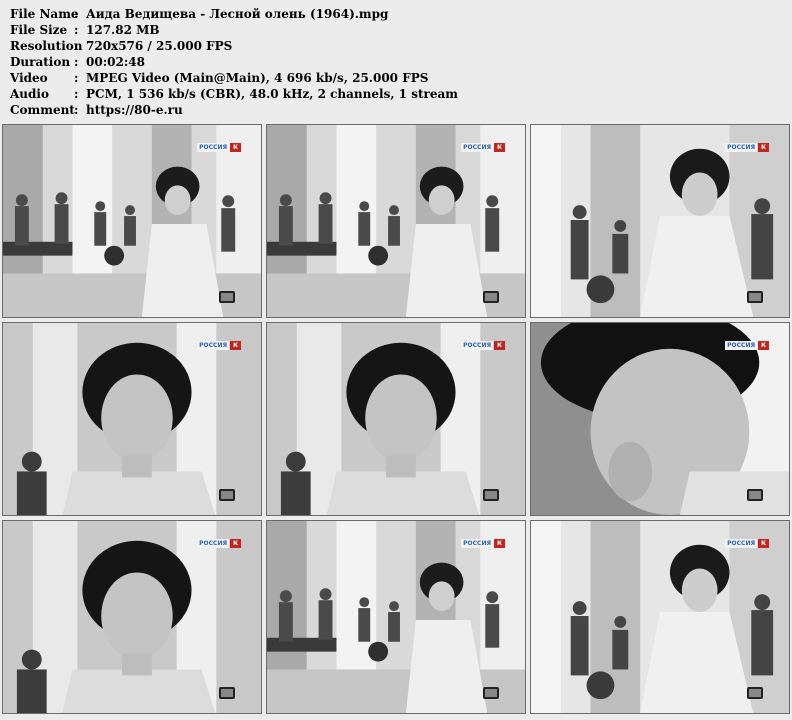 This screenshot has width=792, height=720. I want to click on info-value-duration: 00:02:48, so click(115, 62).